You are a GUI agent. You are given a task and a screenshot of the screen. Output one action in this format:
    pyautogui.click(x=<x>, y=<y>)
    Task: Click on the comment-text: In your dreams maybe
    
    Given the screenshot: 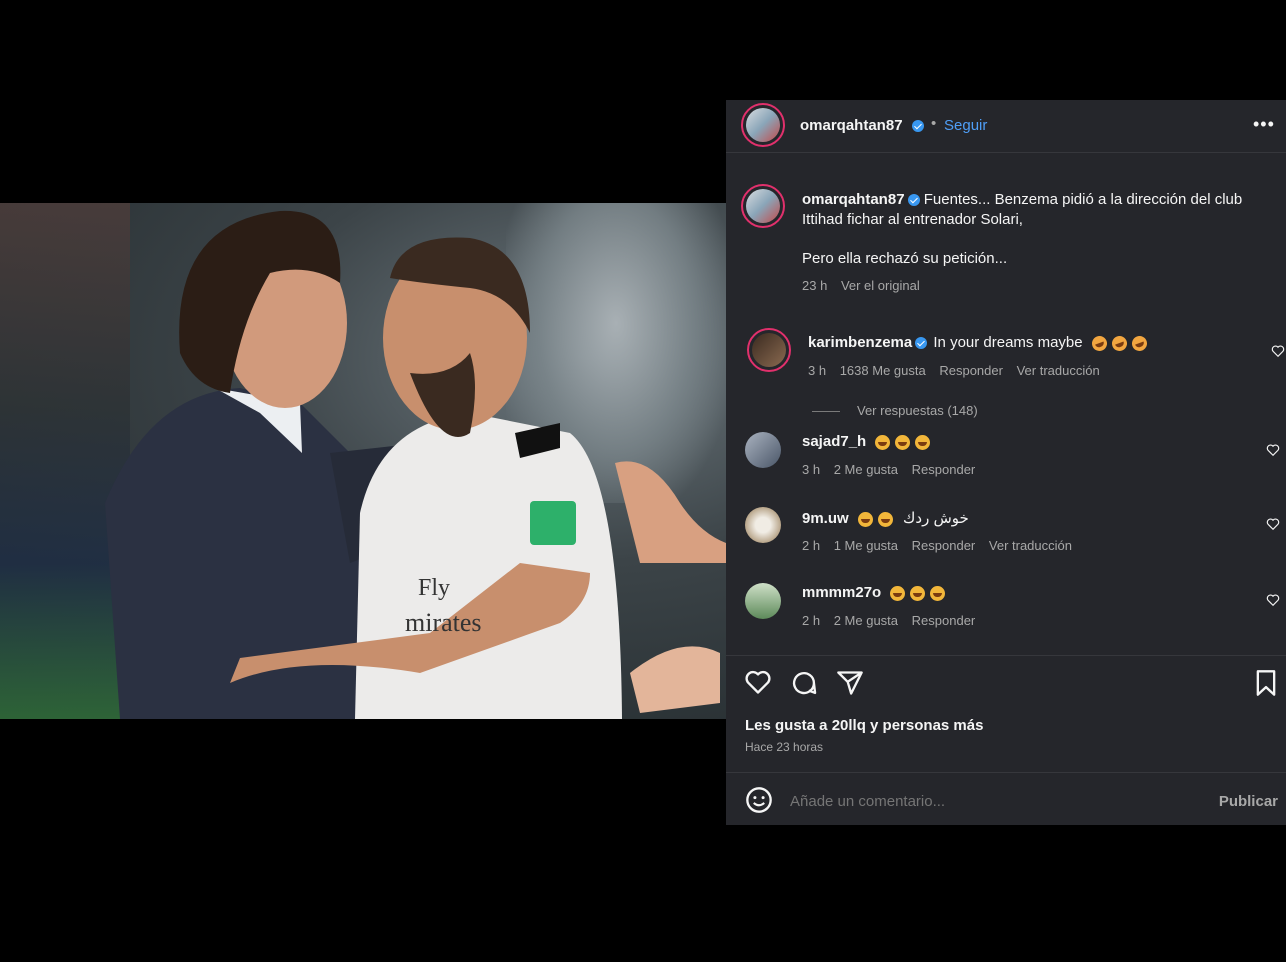 What is the action you would take?
    pyautogui.click(x=1008, y=342)
    